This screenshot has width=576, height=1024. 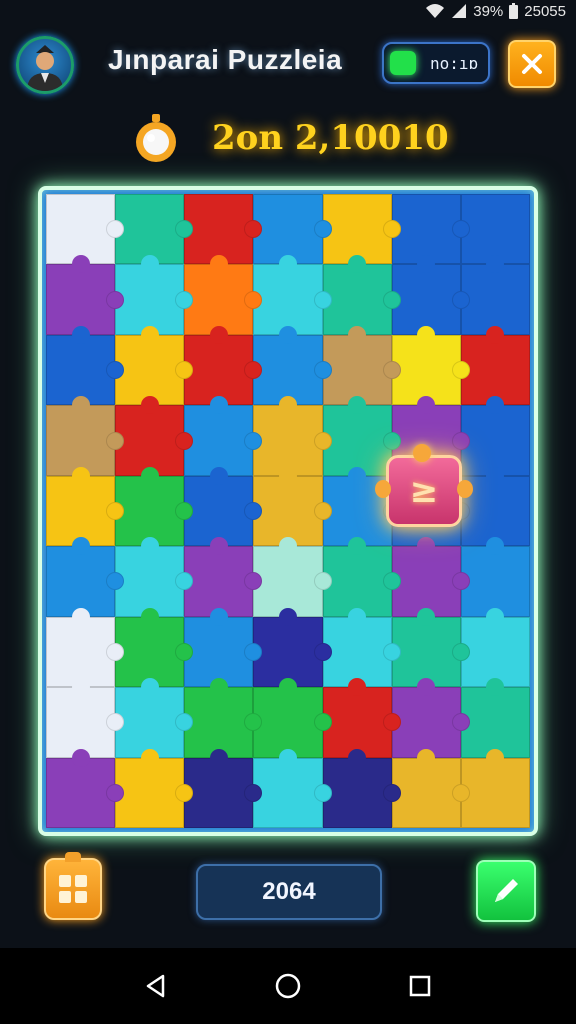 I want to click on pencil-icon, so click(x=506, y=890).